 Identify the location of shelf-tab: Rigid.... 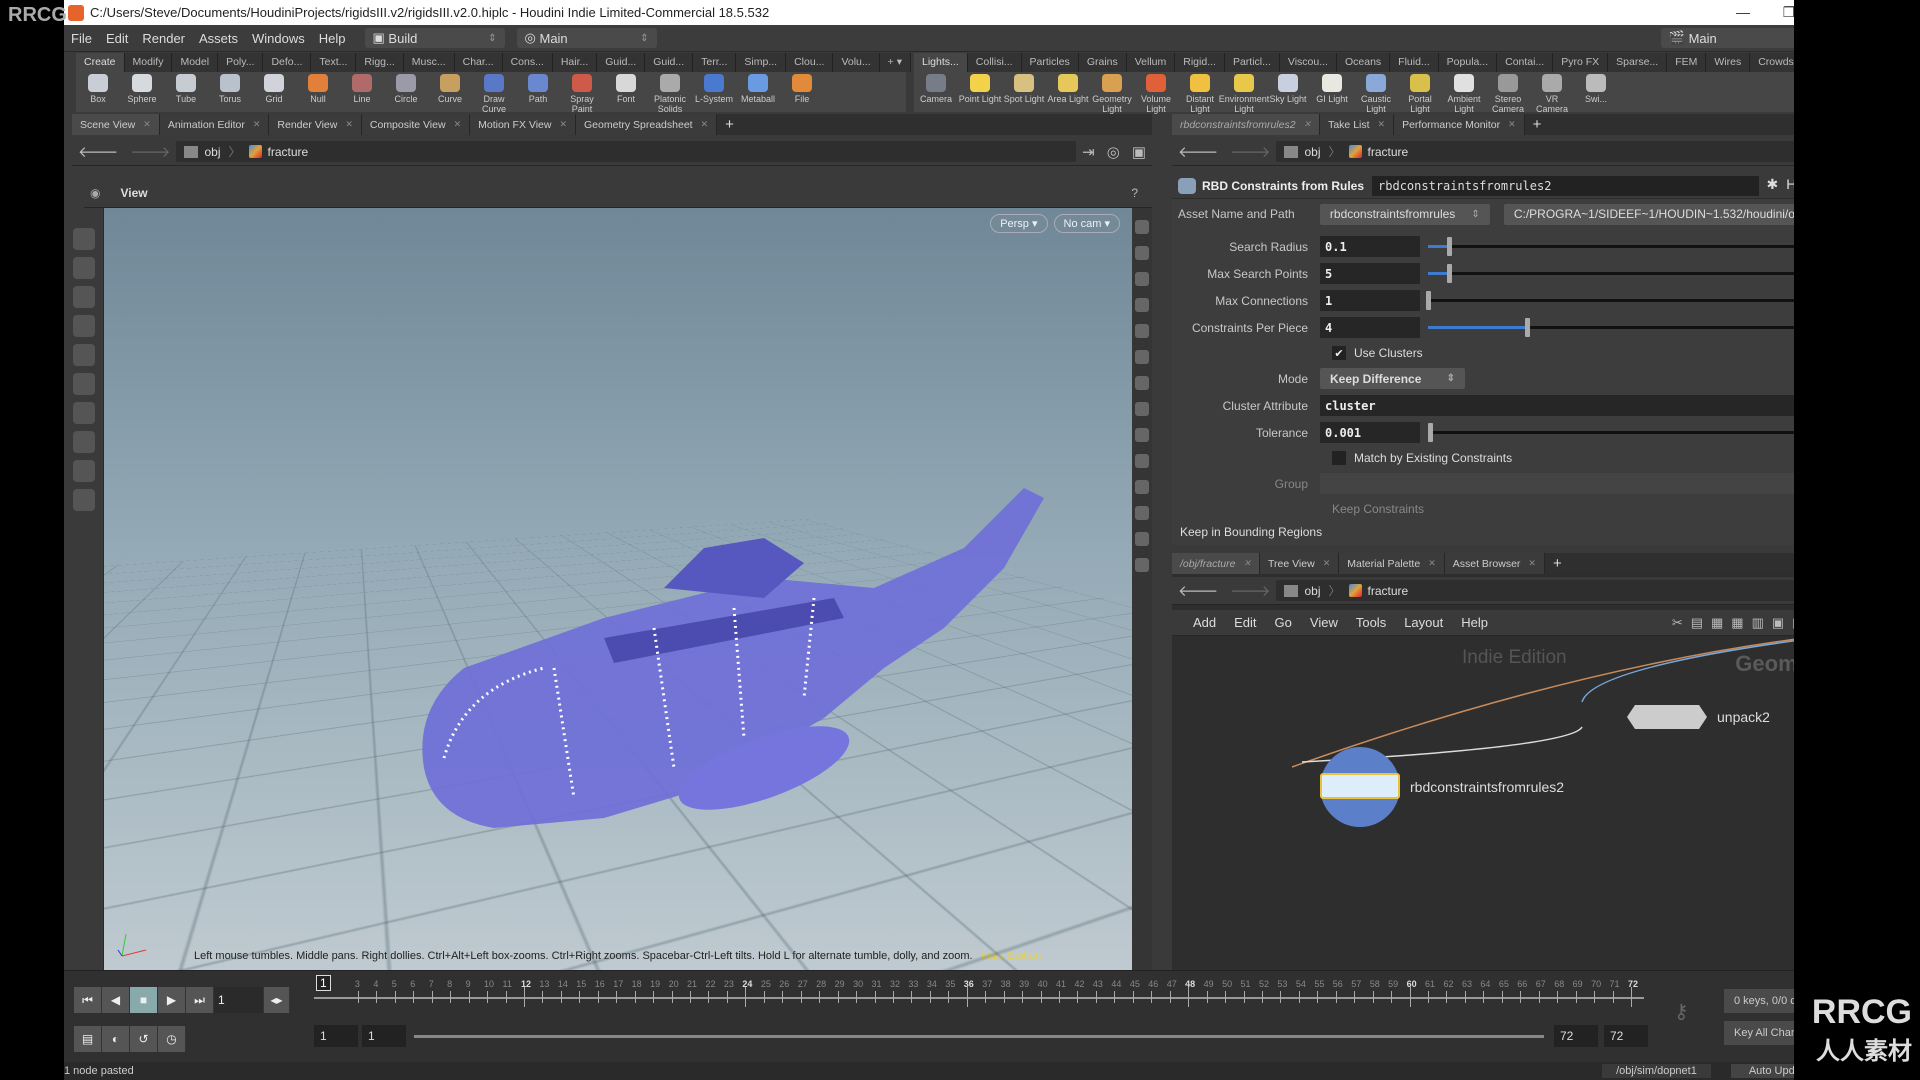
(1200, 62).